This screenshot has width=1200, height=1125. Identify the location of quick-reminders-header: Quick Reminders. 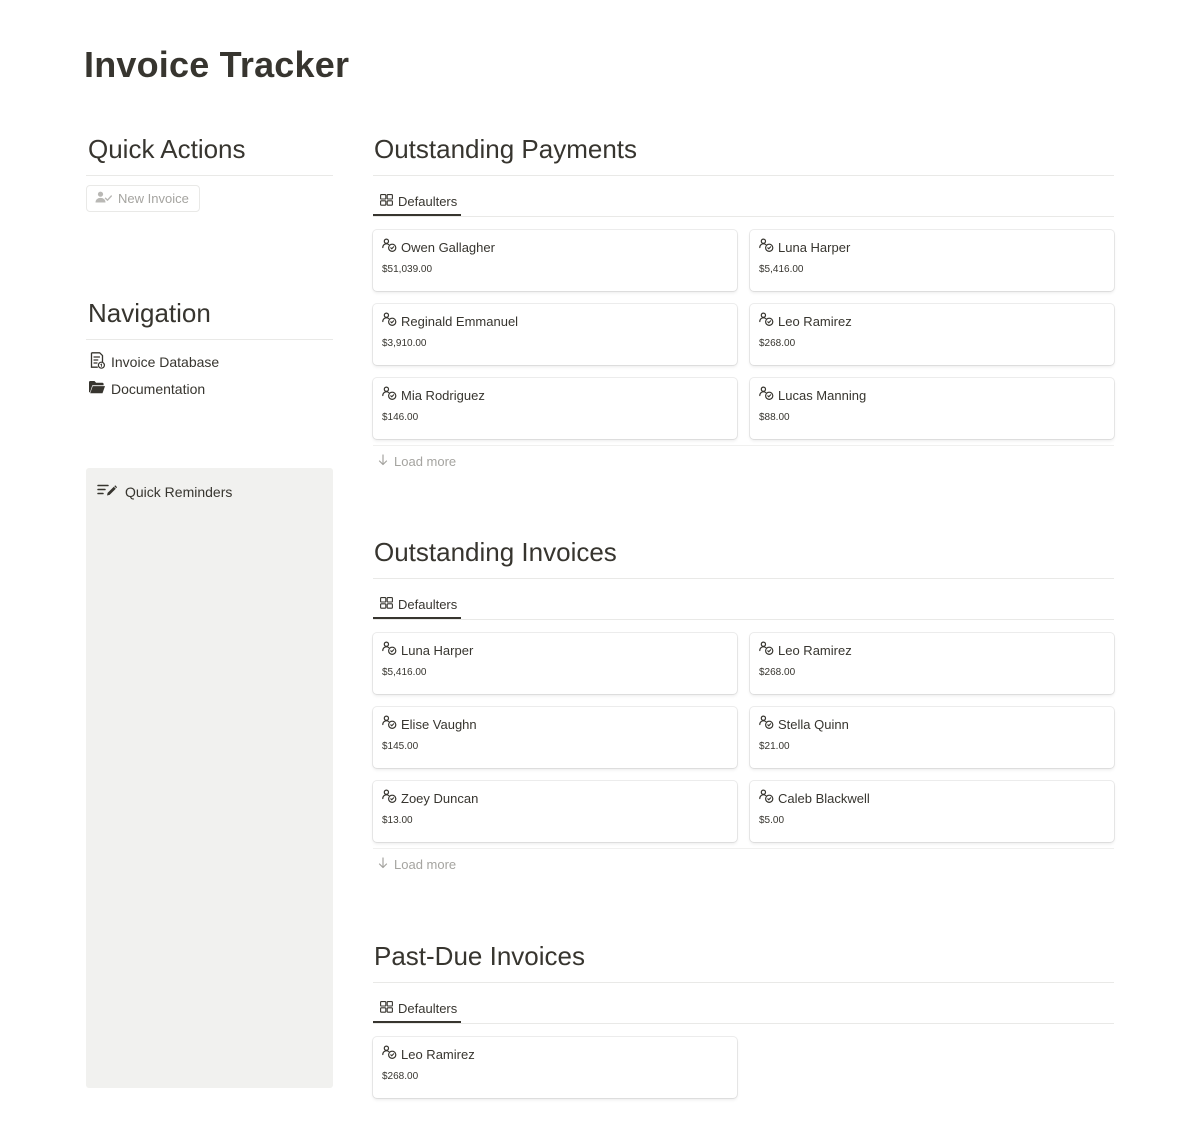
(209, 484).